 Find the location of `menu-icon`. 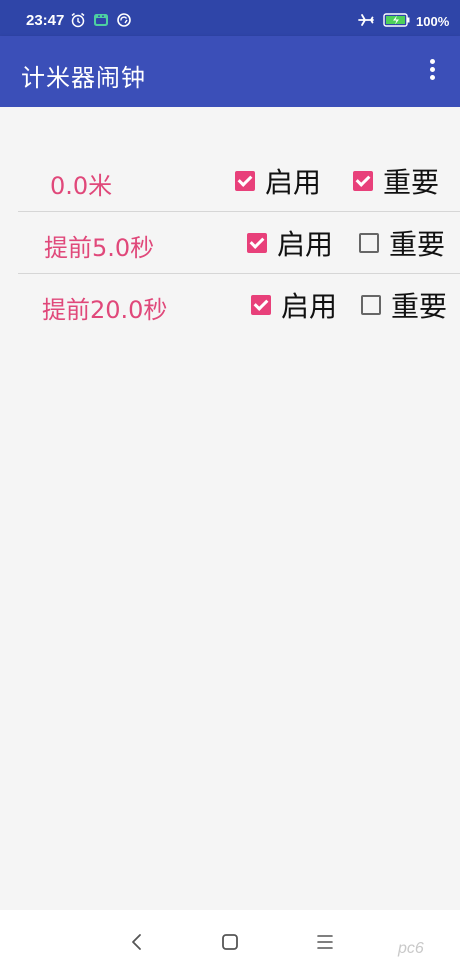

menu-icon is located at coordinates (325, 942).